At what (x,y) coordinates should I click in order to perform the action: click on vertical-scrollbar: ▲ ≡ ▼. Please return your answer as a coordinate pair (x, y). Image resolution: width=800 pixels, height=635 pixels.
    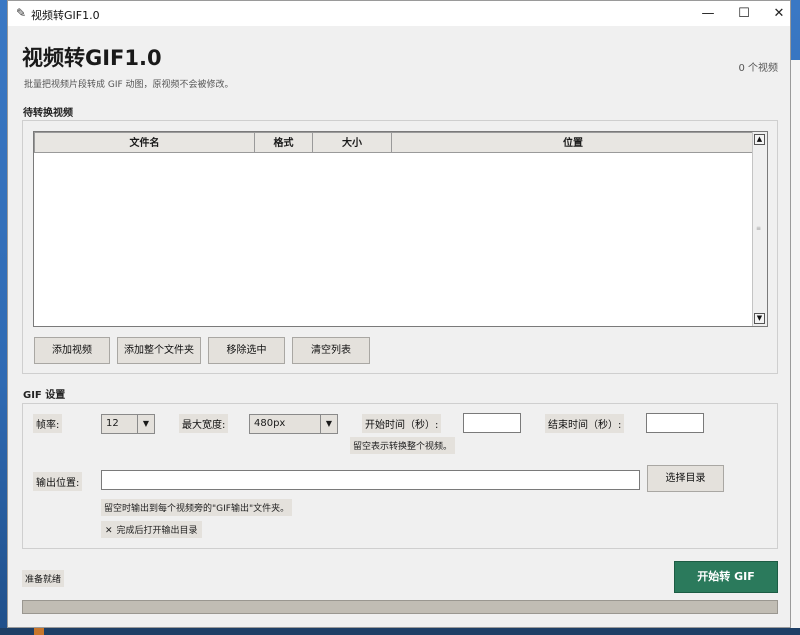
    Looking at the image, I should click on (759, 229).